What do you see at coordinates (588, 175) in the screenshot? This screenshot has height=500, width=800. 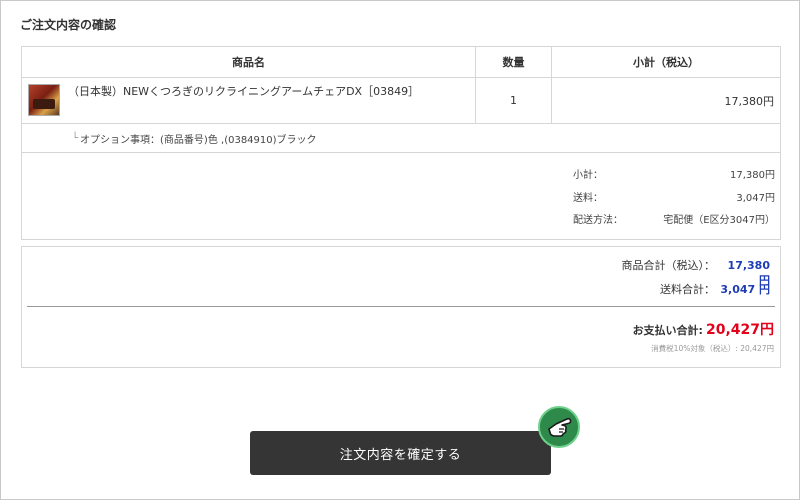 I see `summary-subtotal-label: 小計：` at bounding box center [588, 175].